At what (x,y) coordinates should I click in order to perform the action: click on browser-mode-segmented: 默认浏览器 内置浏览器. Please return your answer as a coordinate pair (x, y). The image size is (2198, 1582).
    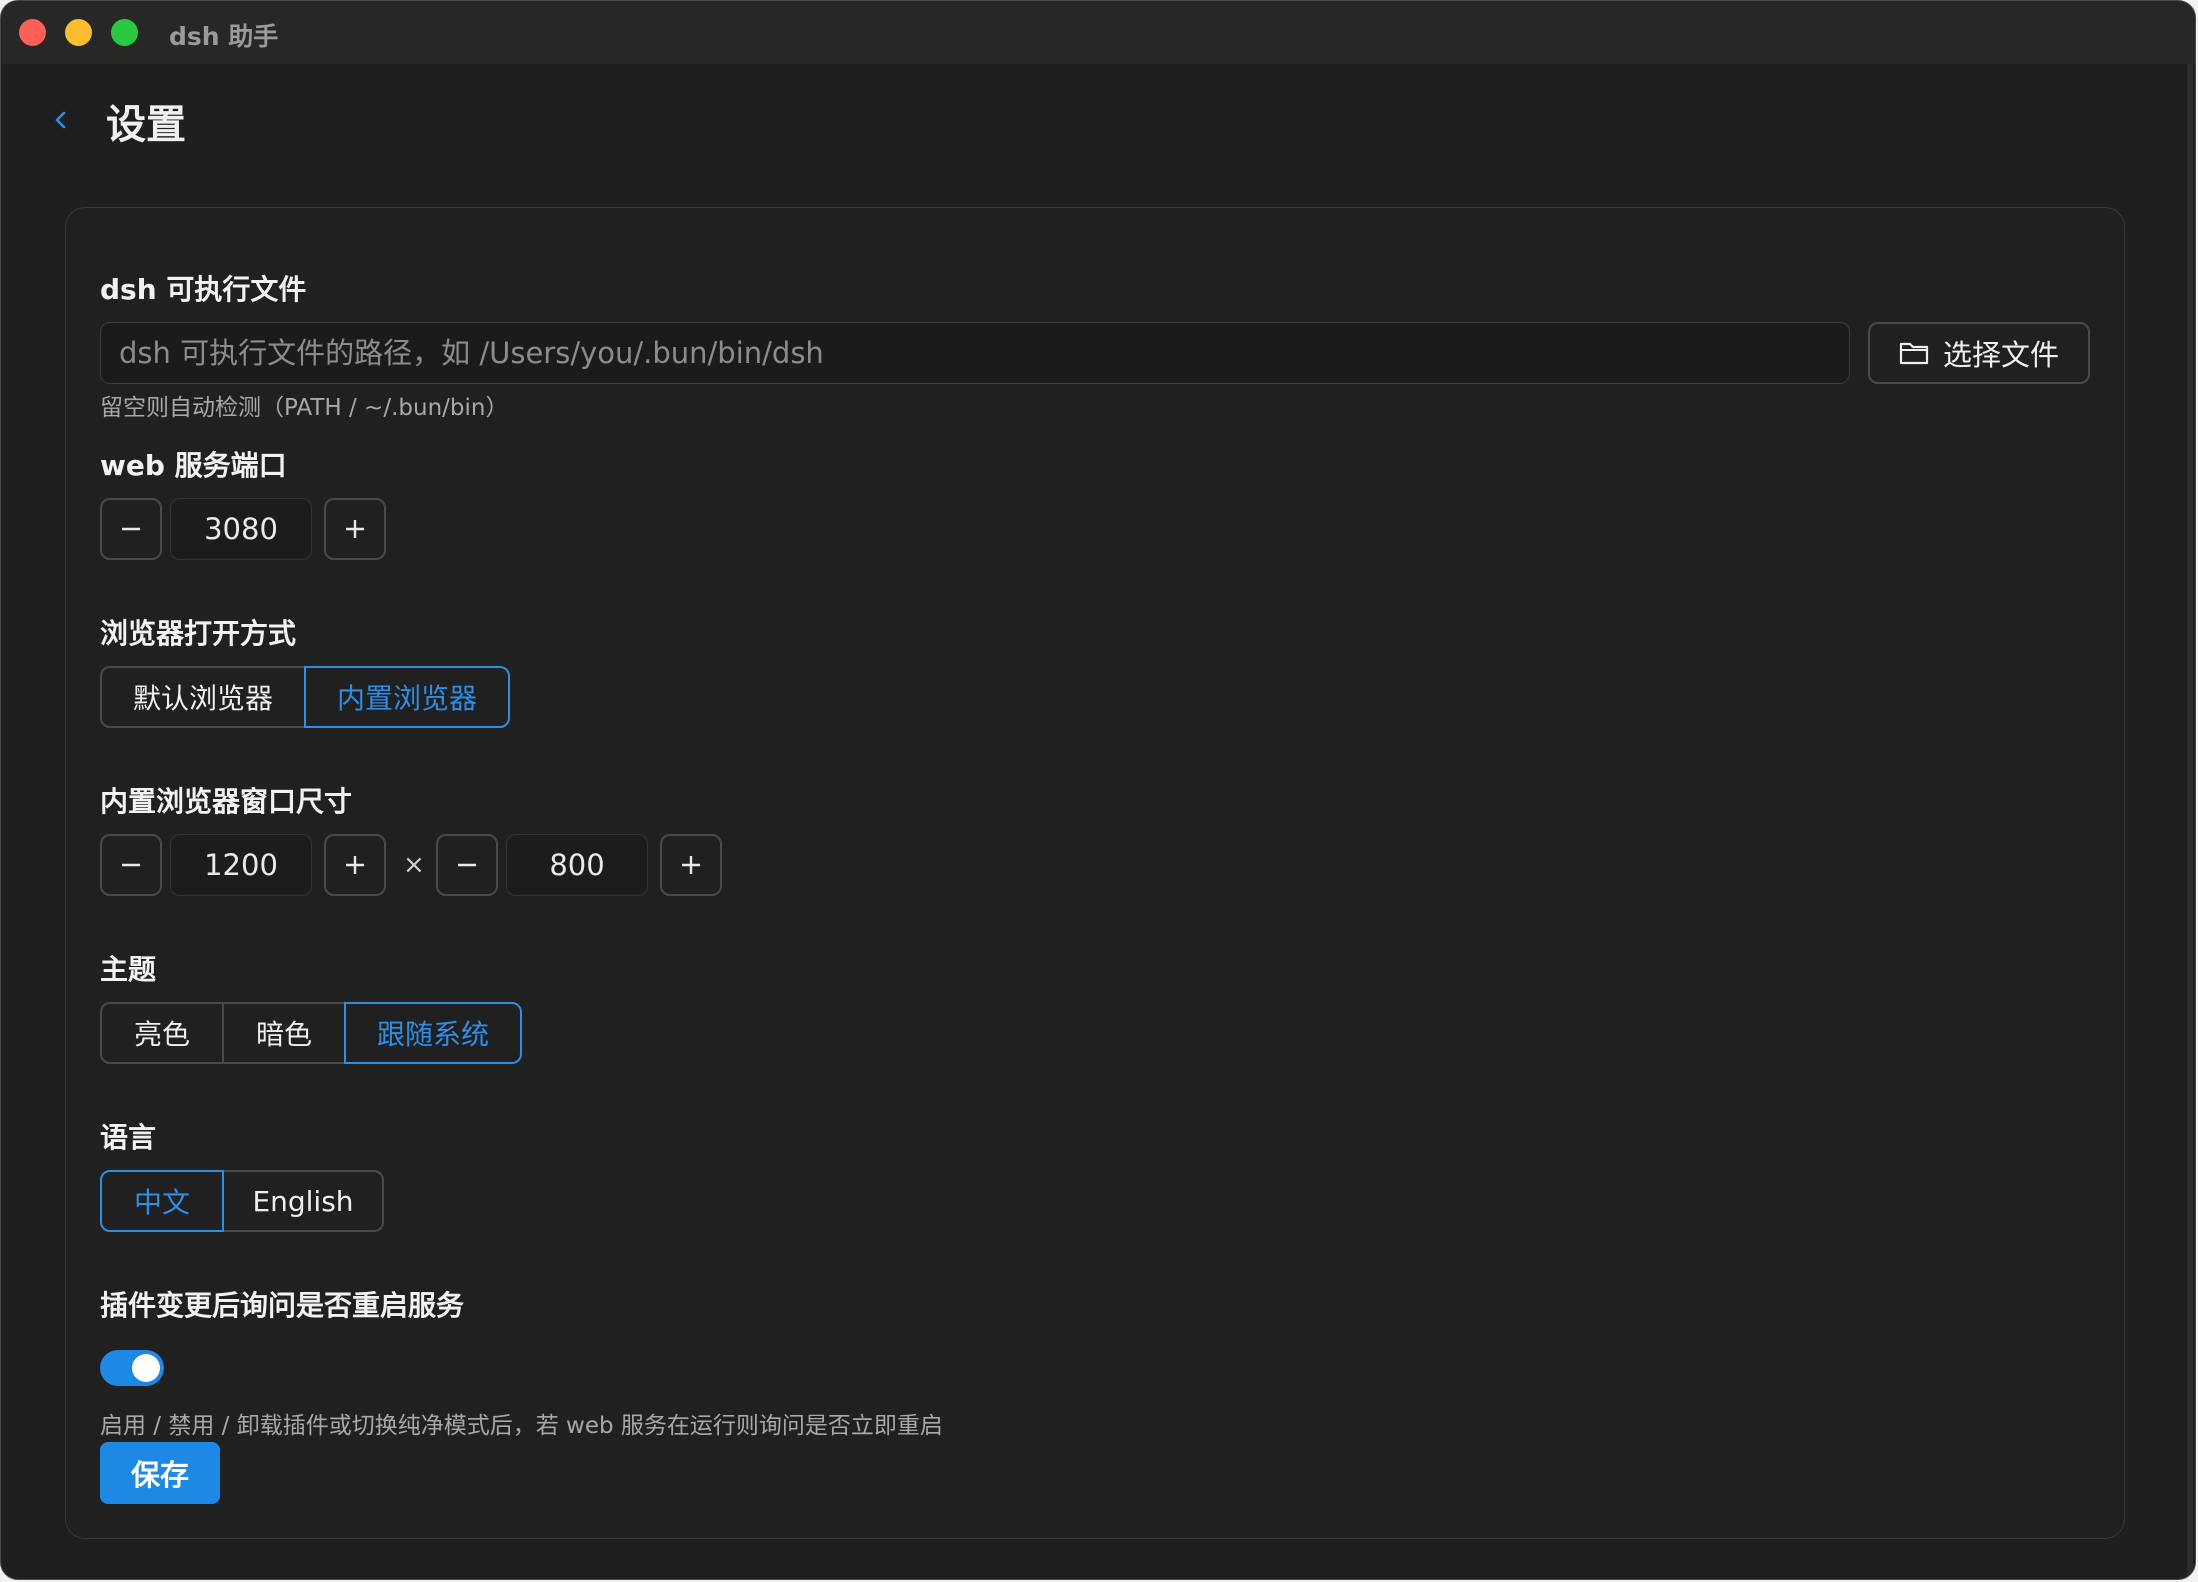
    Looking at the image, I should click on (305, 697).